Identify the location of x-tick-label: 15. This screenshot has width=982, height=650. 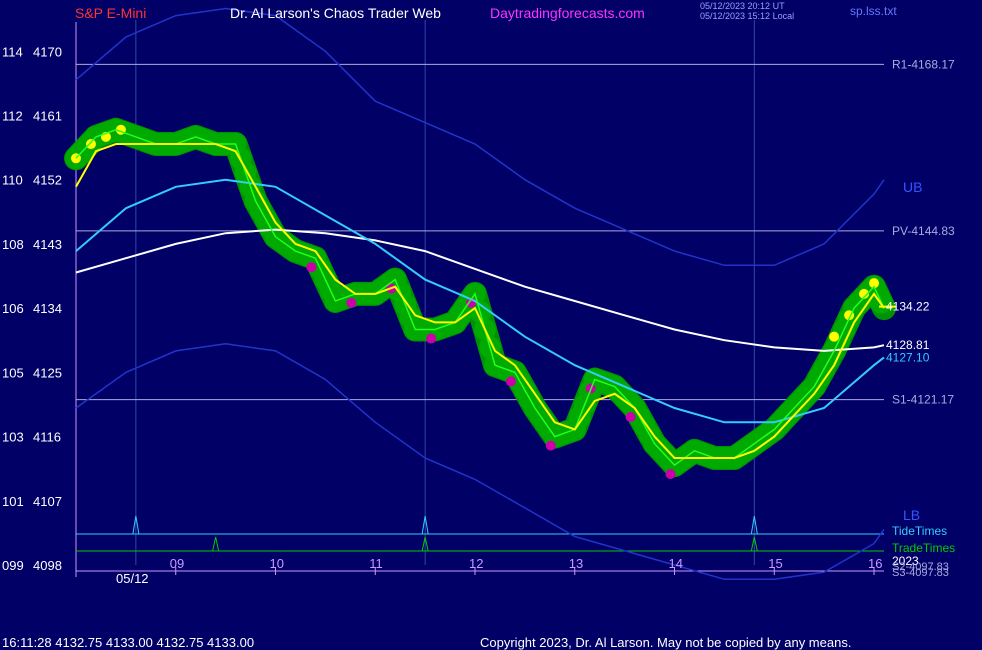
(775, 563).